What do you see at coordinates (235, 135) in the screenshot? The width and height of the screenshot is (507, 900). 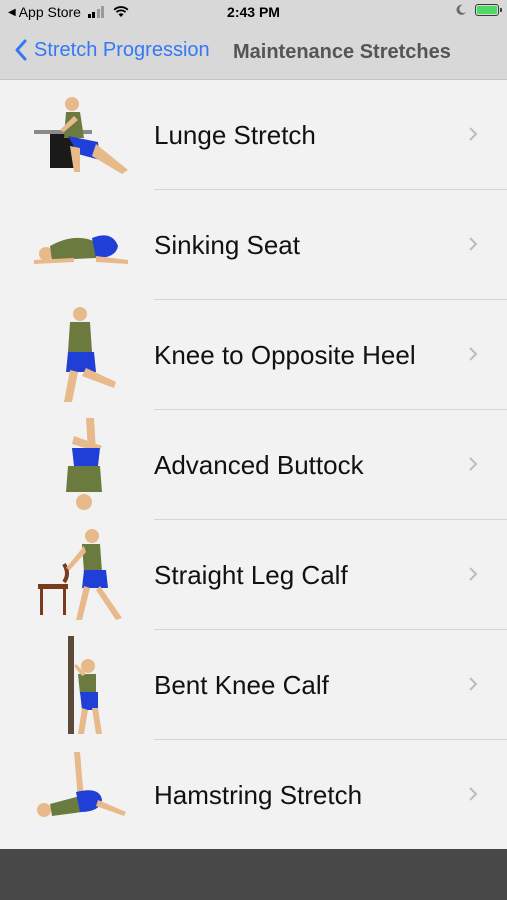 I see `stretch-label: Lunge Stretch` at bounding box center [235, 135].